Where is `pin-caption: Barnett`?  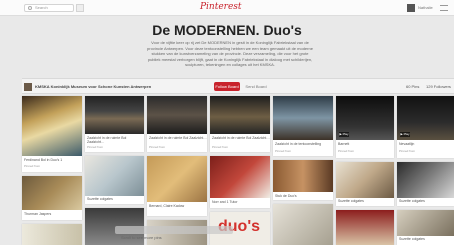
pin-caption: Barnett is located at coordinates (344, 144).